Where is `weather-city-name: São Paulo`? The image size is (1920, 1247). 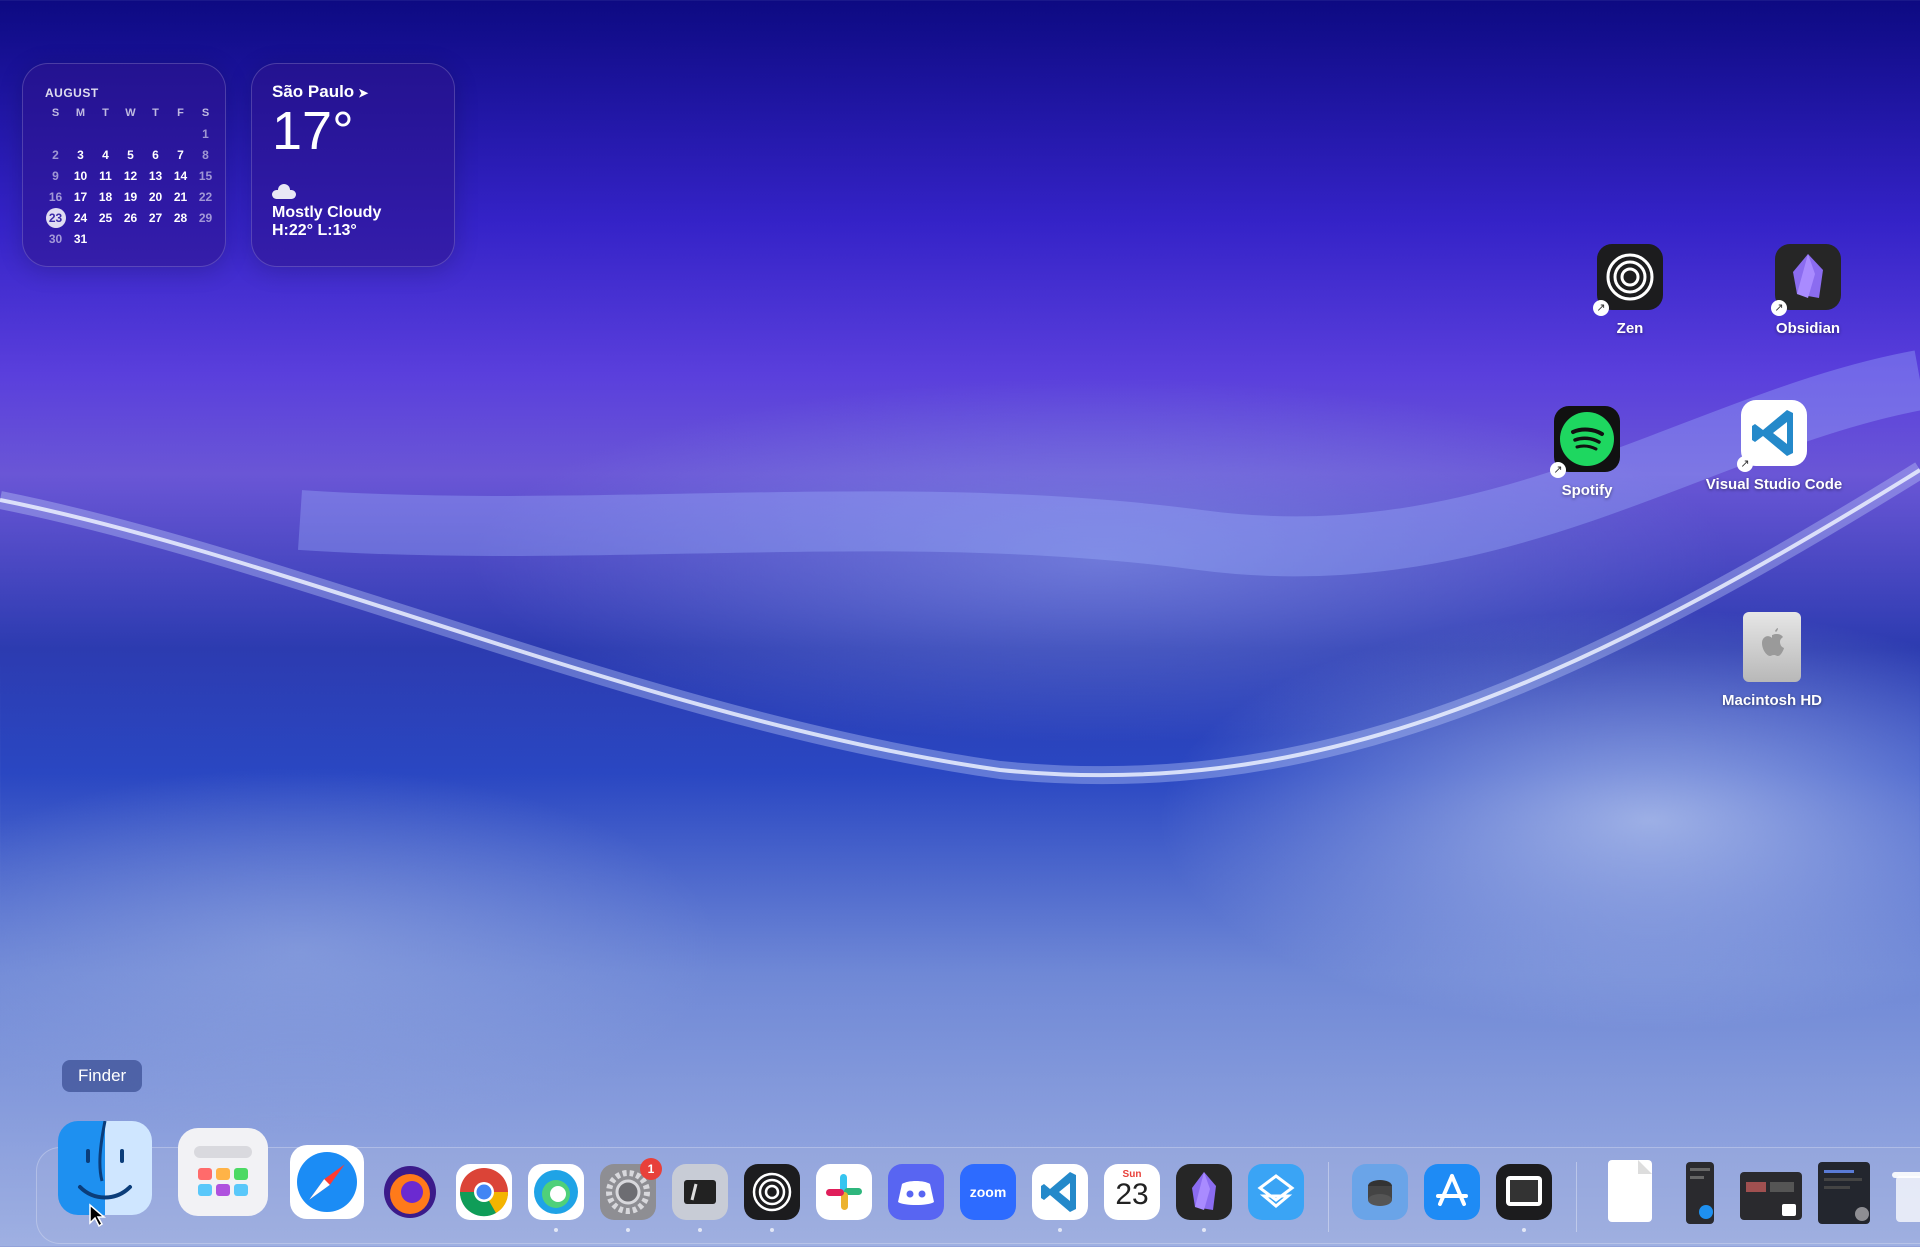
weather-city-name: São Paulo is located at coordinates (313, 91).